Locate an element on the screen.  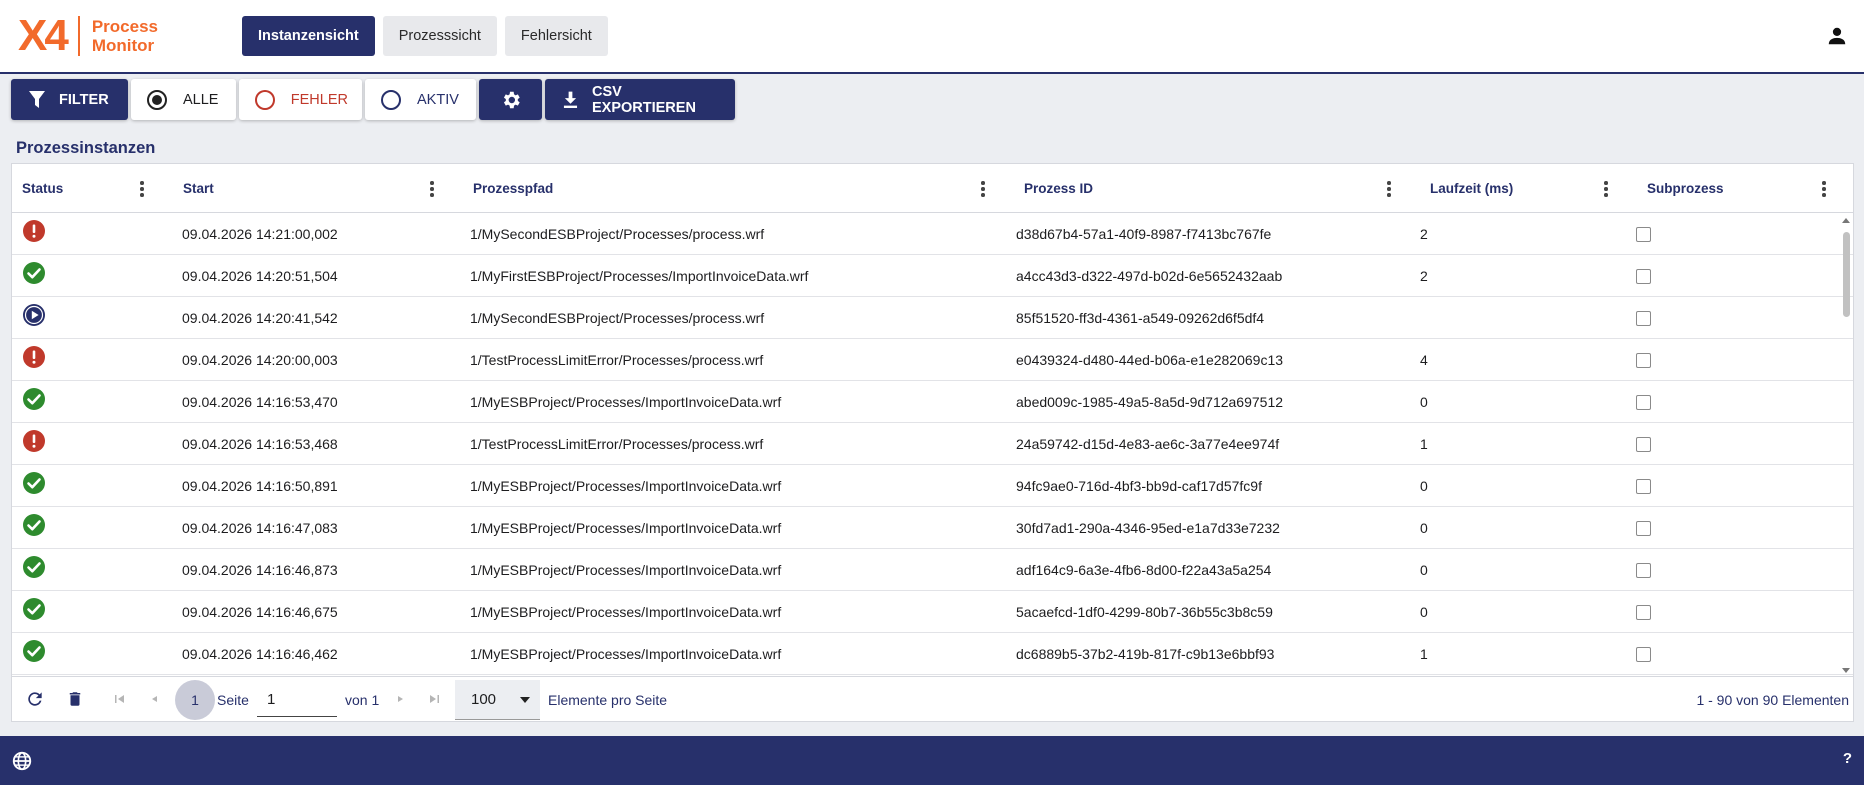
cell-process-id: 5acaefcd-1df0-4299-80b7-36b55c3b8c59 is located at coordinates (1144, 612).